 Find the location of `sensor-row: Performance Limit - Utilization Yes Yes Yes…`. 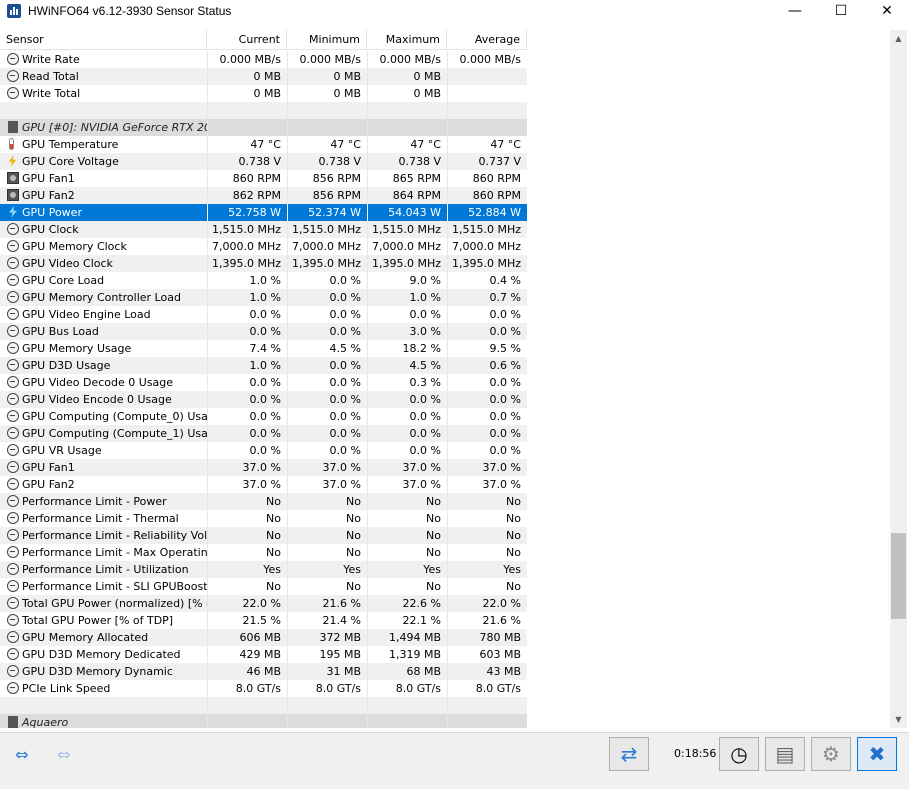

sensor-row: Performance Limit - Utilization Yes Yes Yes… is located at coordinates (263, 569).